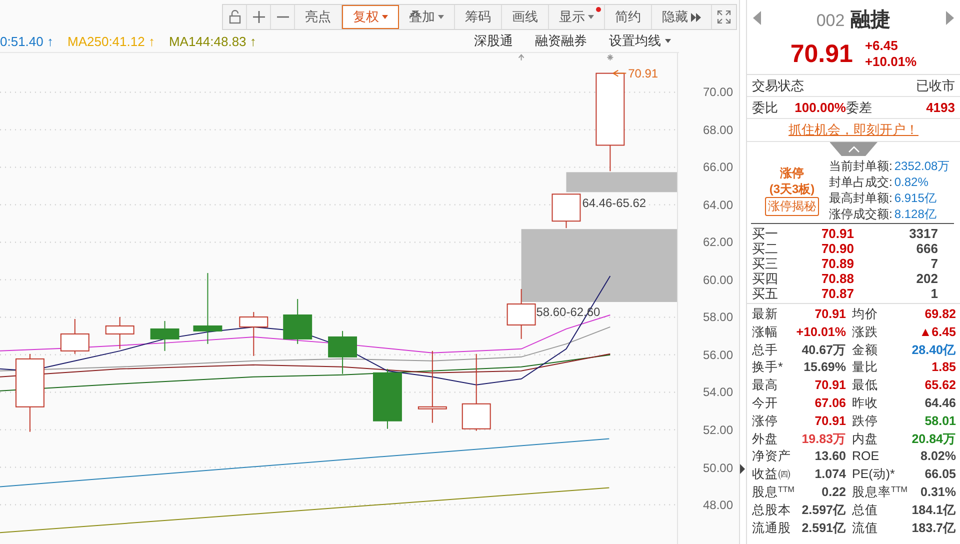 The width and height of the screenshot is (960, 544). I want to click on limit-up-streak: (3天3板), so click(792, 188).